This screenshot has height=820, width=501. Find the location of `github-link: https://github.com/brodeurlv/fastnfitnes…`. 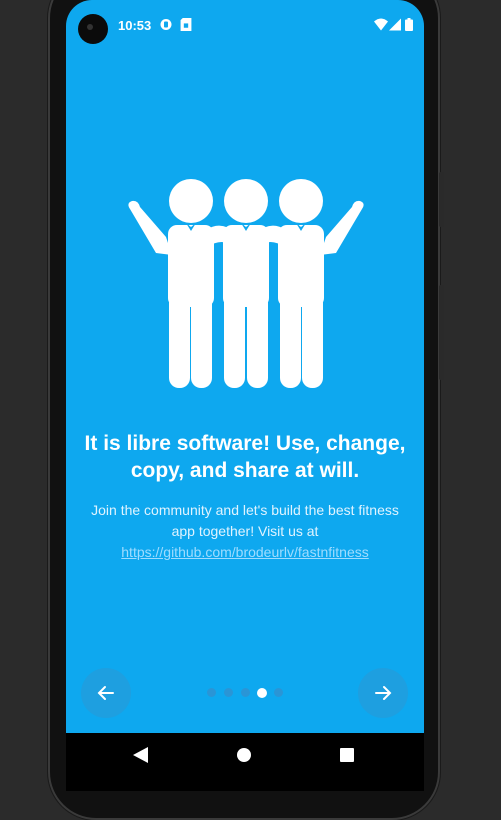

github-link: https://github.com/brodeurlv/fastnfitnes… is located at coordinates (244, 552).